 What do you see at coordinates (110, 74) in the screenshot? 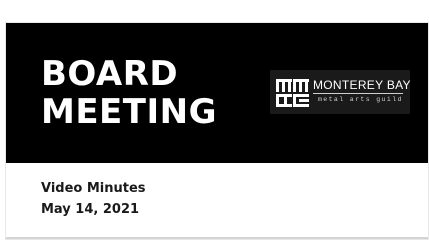
I see `title-line-board: BOARD` at bounding box center [110, 74].